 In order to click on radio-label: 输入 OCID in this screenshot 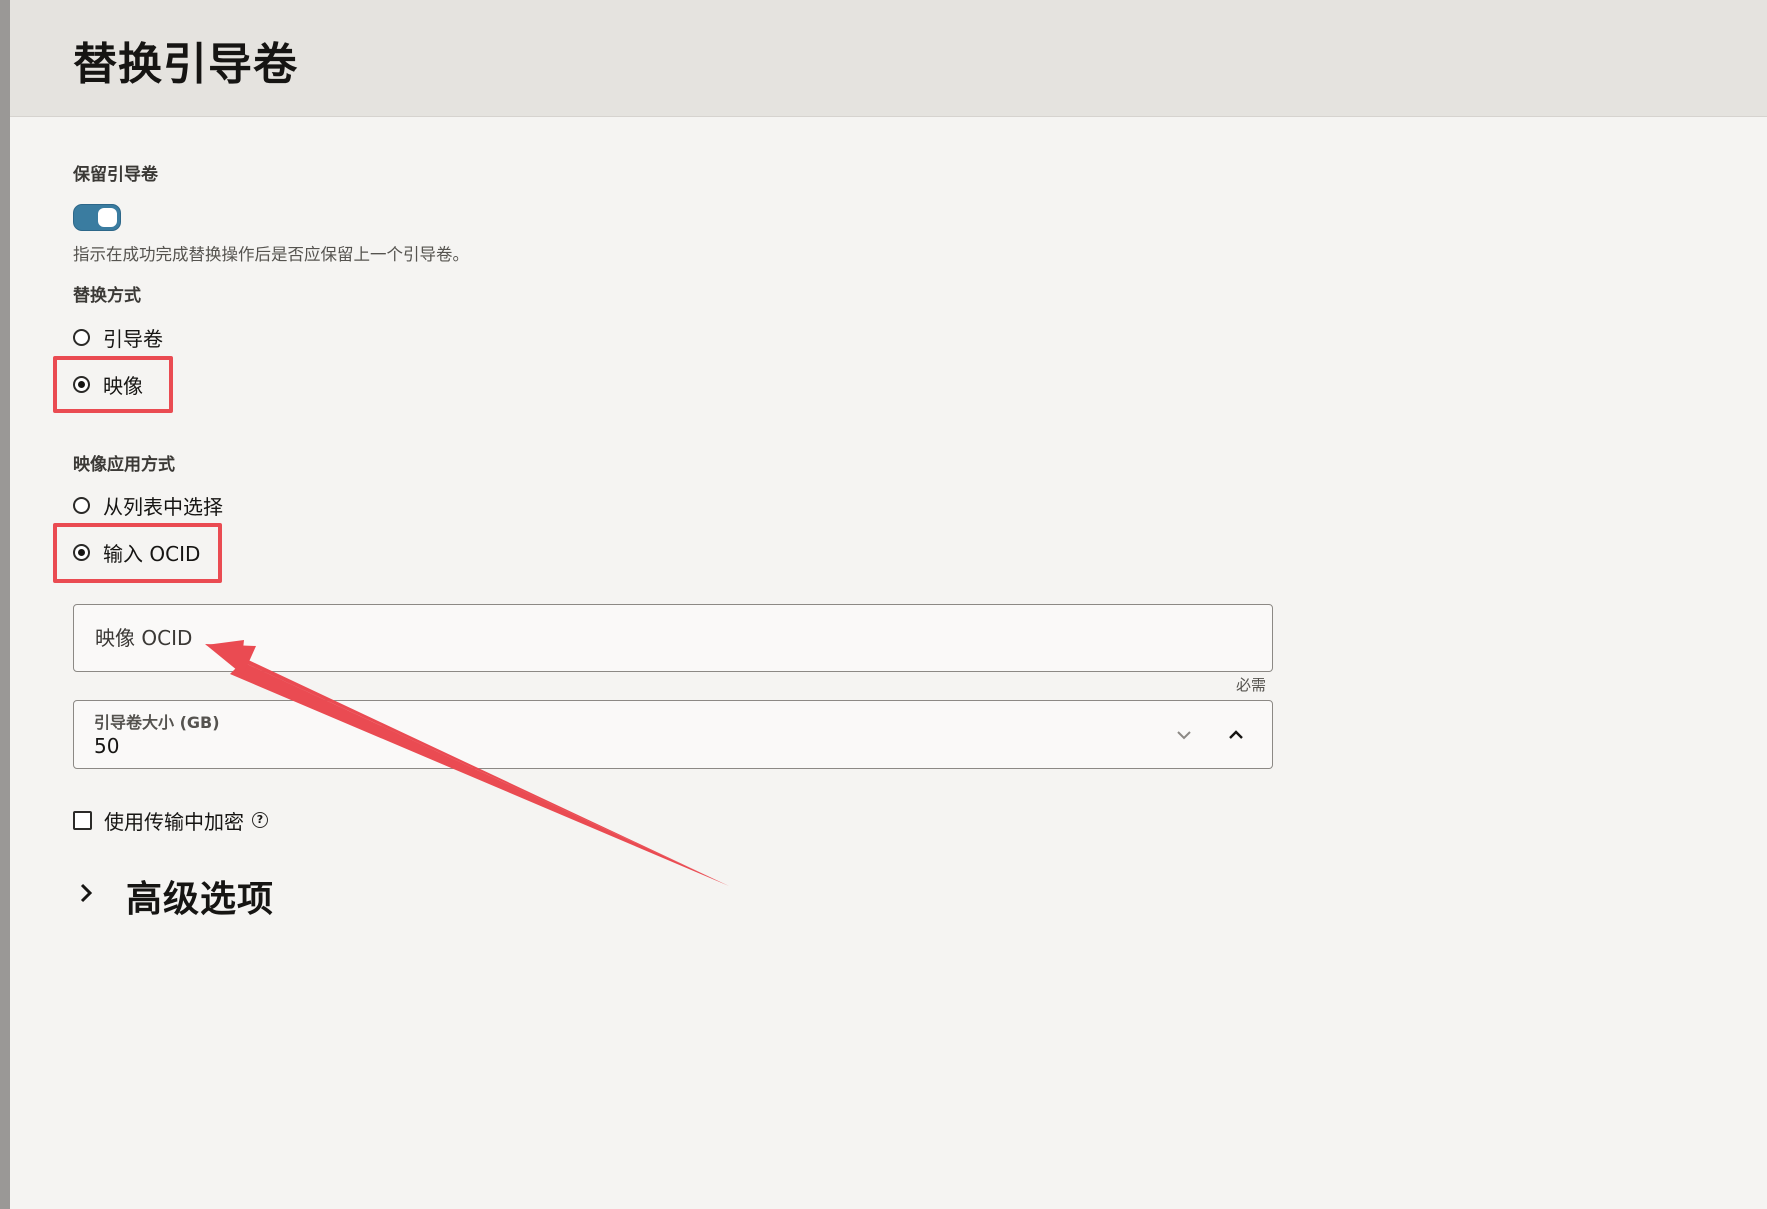, I will do `click(152, 553)`.